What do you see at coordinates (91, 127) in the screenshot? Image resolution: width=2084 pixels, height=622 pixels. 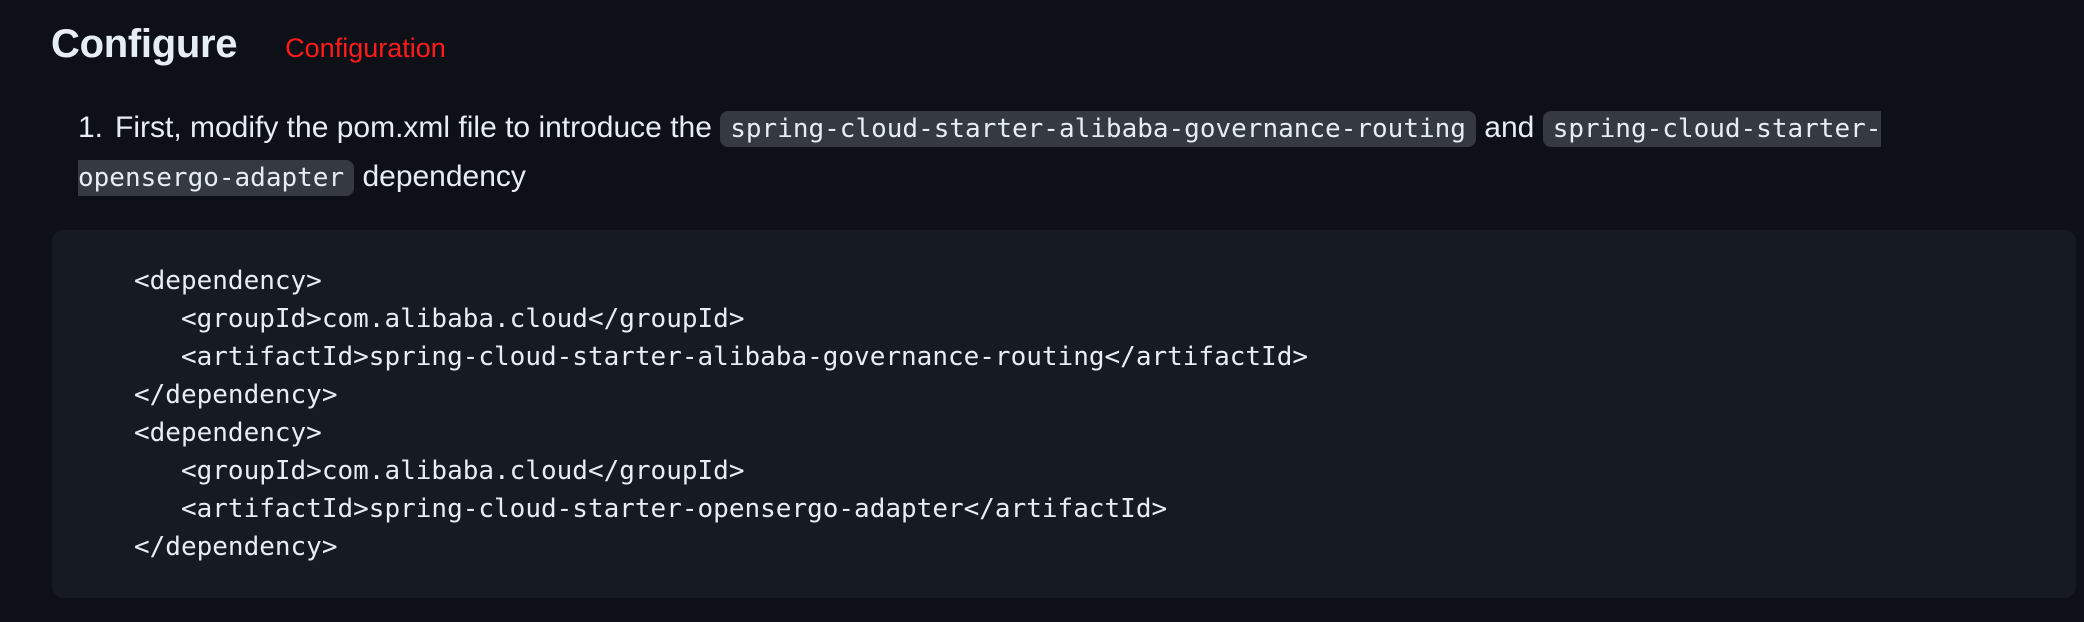 I see `step-number: 1.` at bounding box center [91, 127].